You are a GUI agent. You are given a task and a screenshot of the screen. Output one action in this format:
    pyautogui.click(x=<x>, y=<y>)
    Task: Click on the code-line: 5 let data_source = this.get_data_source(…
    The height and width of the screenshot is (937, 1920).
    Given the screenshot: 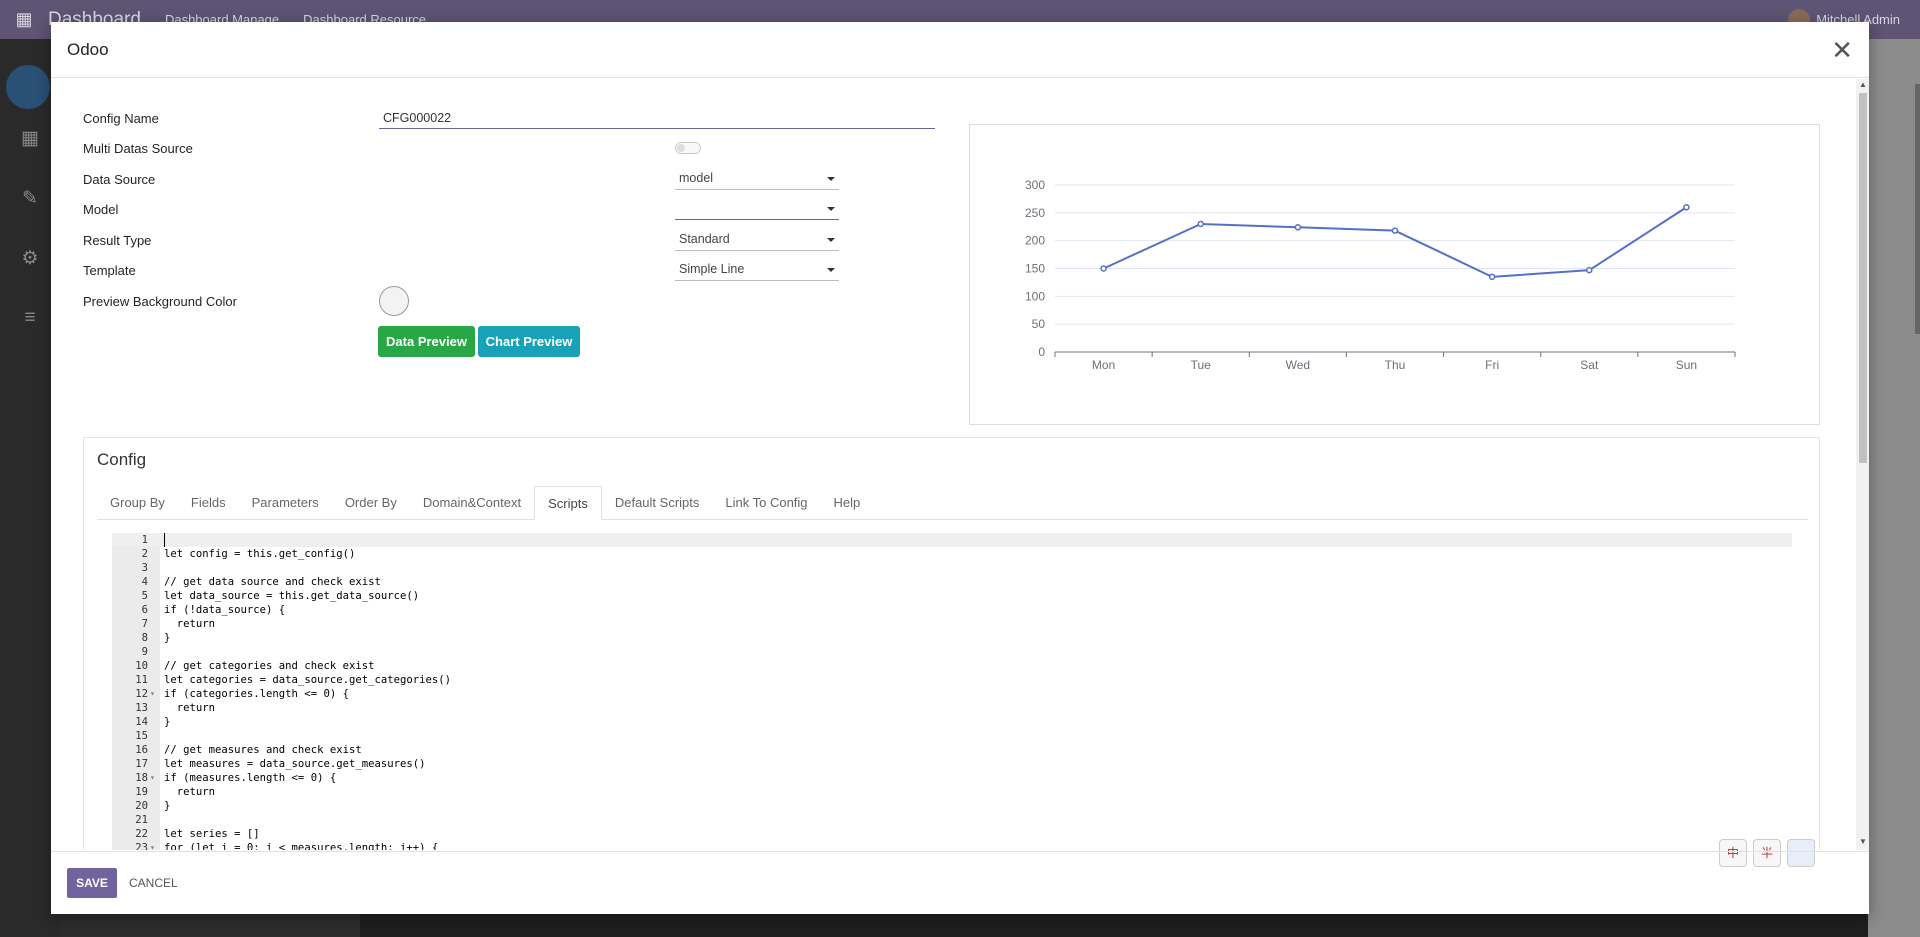 What is the action you would take?
    pyautogui.click(x=952, y=596)
    